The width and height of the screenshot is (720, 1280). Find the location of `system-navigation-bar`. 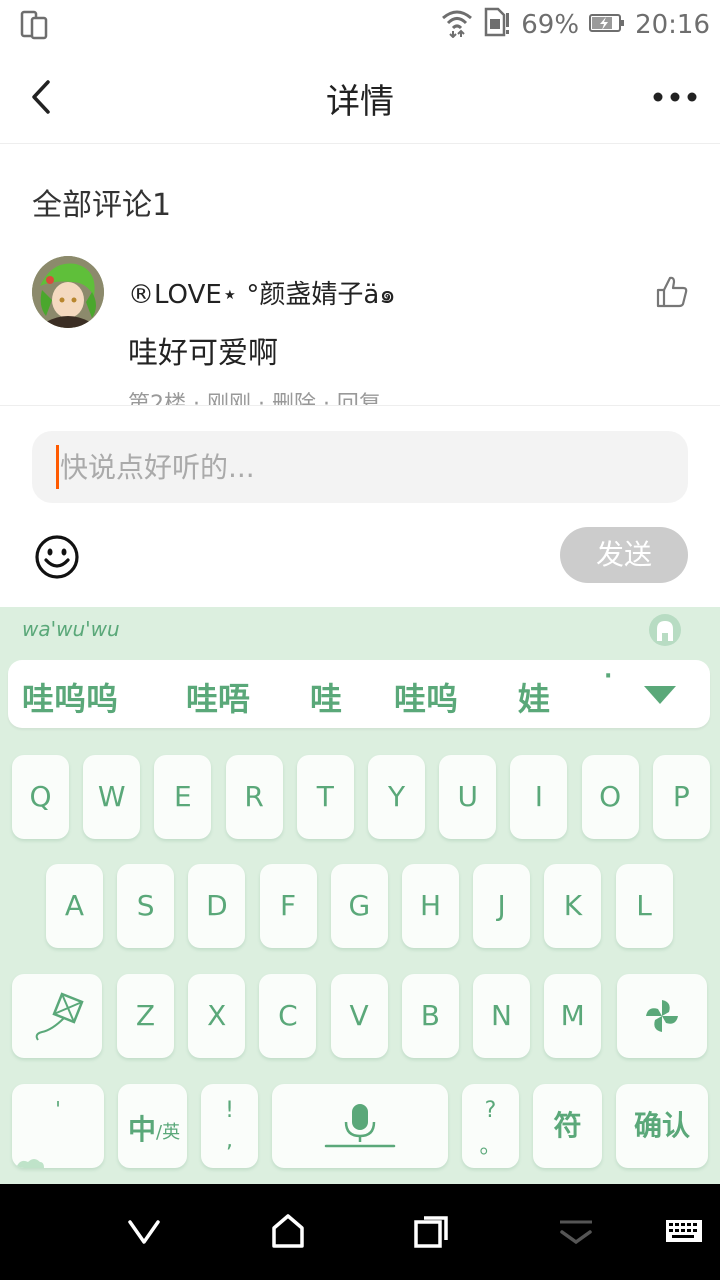

system-navigation-bar is located at coordinates (360, 1232).